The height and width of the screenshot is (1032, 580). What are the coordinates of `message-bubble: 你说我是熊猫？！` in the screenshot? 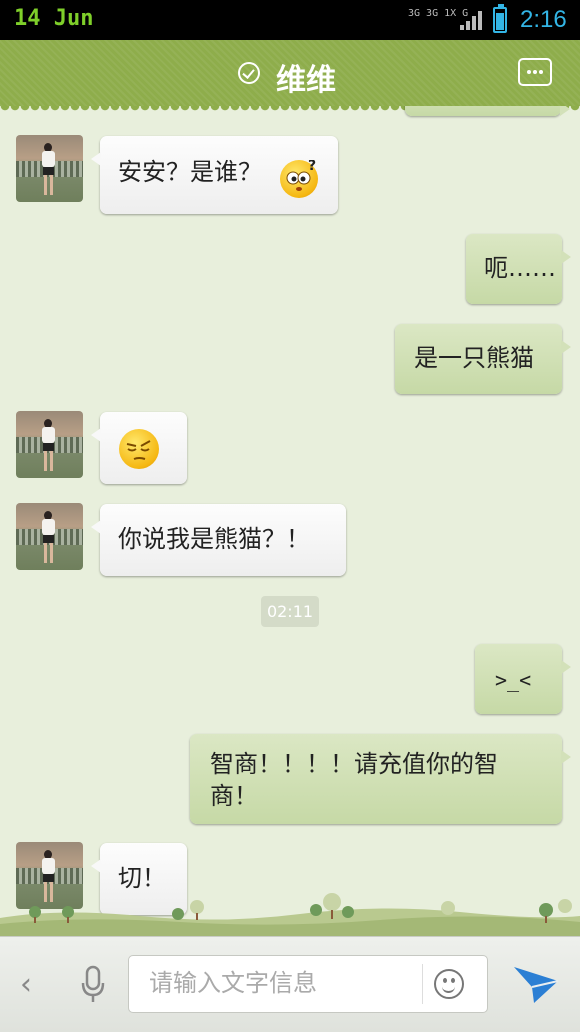 It's located at (218, 540).